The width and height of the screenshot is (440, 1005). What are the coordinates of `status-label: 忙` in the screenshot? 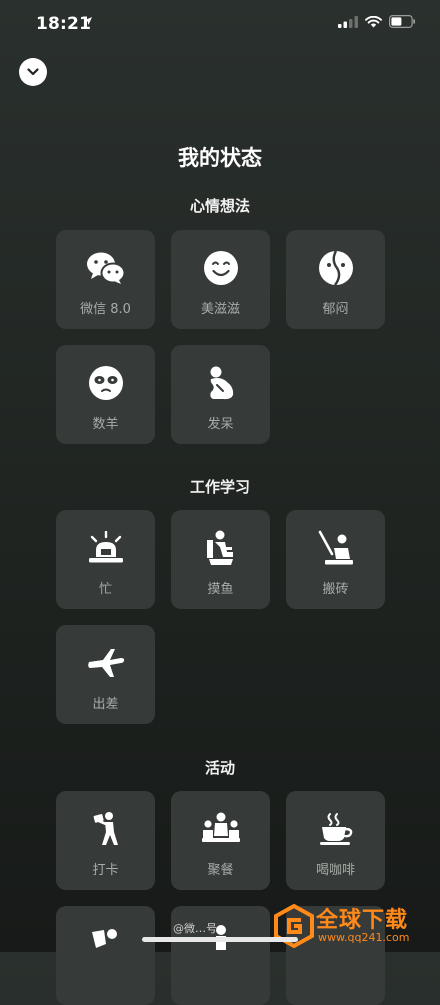 It's located at (105, 589).